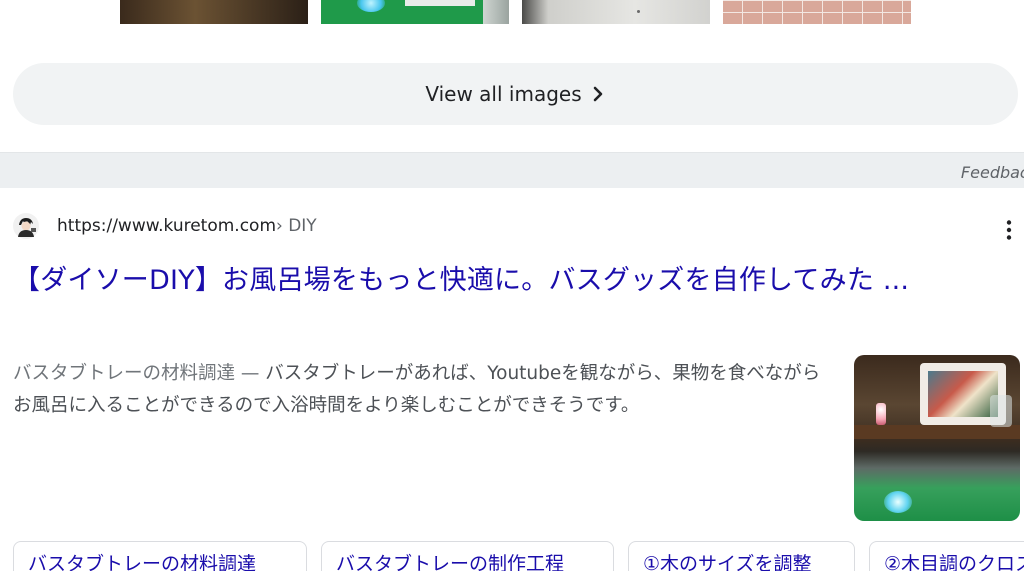 This screenshot has height=571, width=1024. I want to click on more-vert-icon, so click(1009, 230).